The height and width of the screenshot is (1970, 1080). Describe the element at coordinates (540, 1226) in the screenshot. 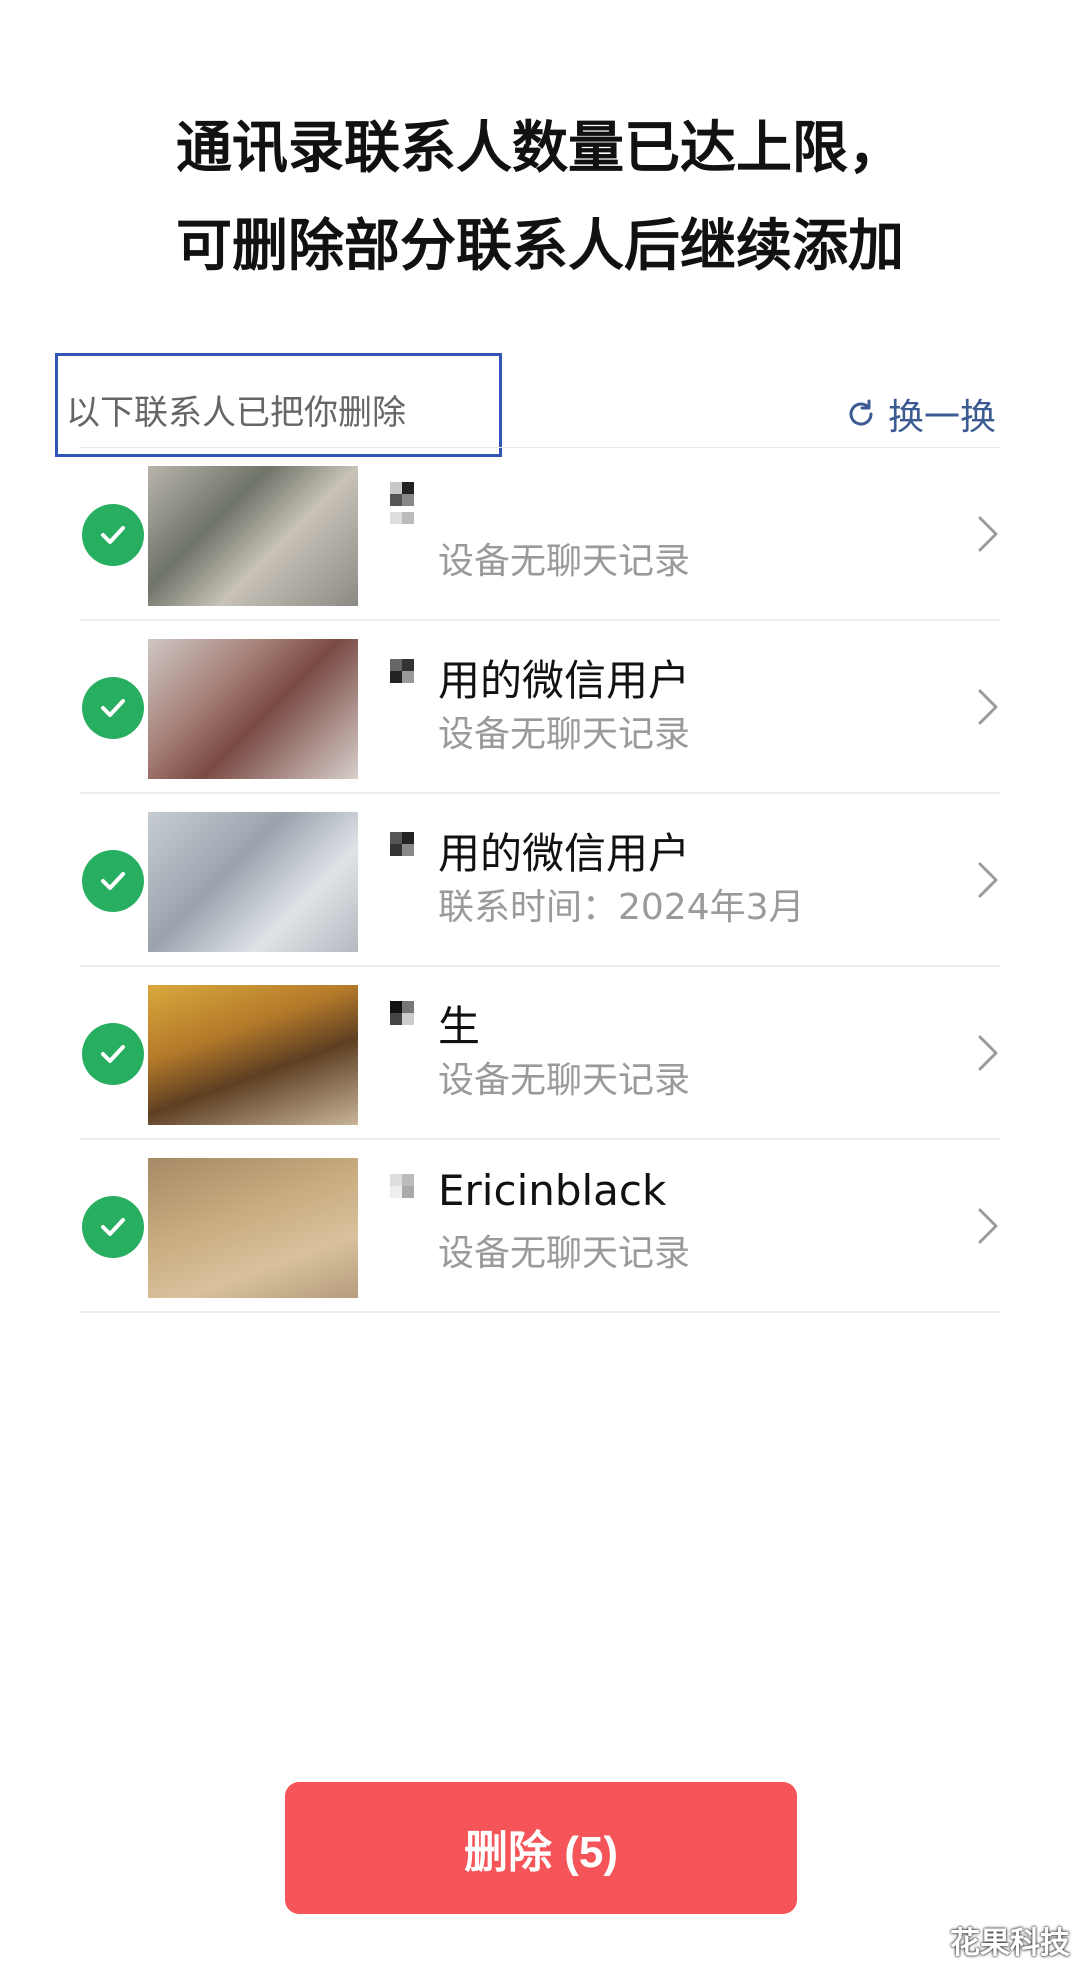

I see `contact-row: Ericinblack 设备无聊天记录` at that location.